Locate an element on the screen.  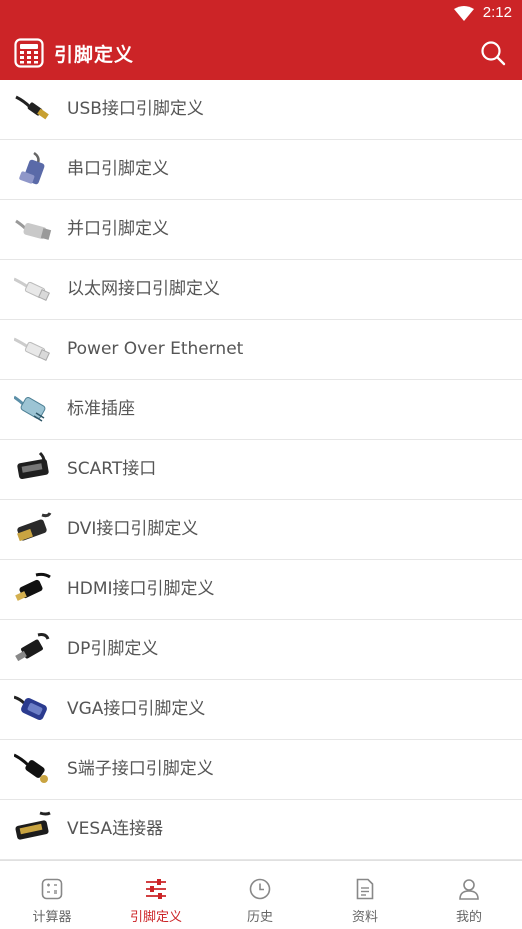
list-item-vga: VGA接口引脚定义 is located at coordinates (261, 710).